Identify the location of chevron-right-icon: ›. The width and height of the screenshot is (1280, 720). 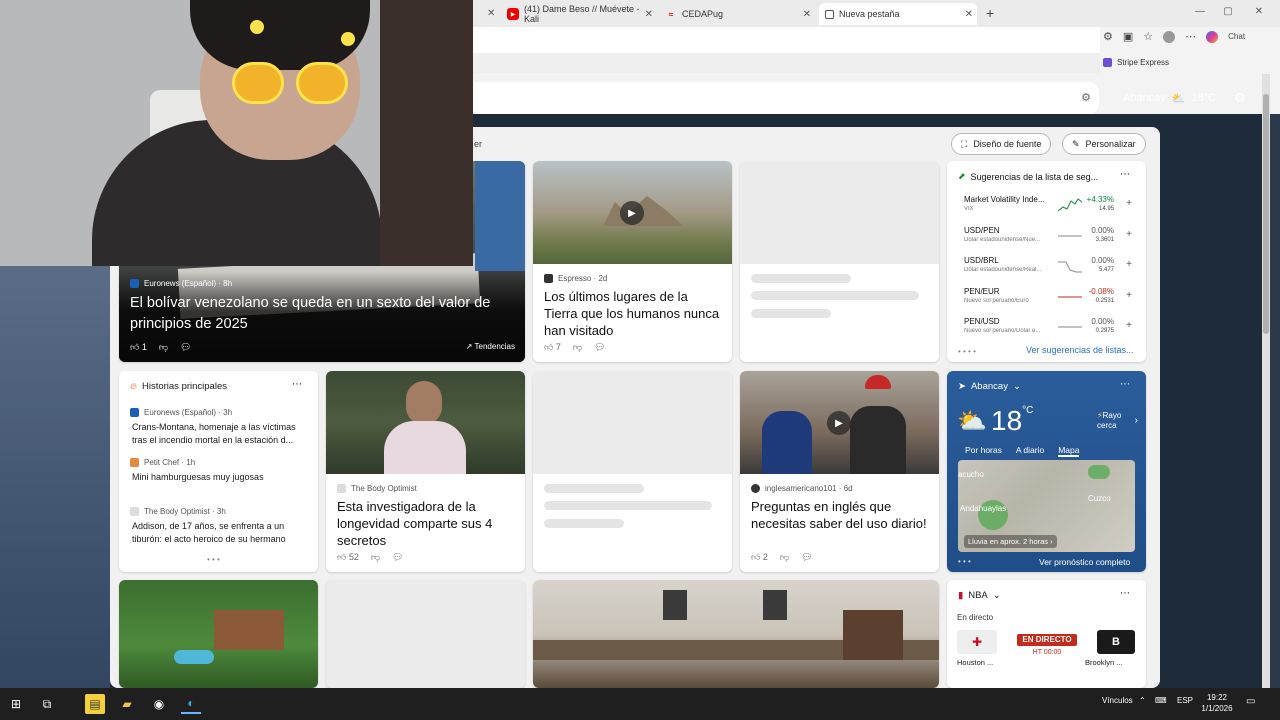
(1136, 420).